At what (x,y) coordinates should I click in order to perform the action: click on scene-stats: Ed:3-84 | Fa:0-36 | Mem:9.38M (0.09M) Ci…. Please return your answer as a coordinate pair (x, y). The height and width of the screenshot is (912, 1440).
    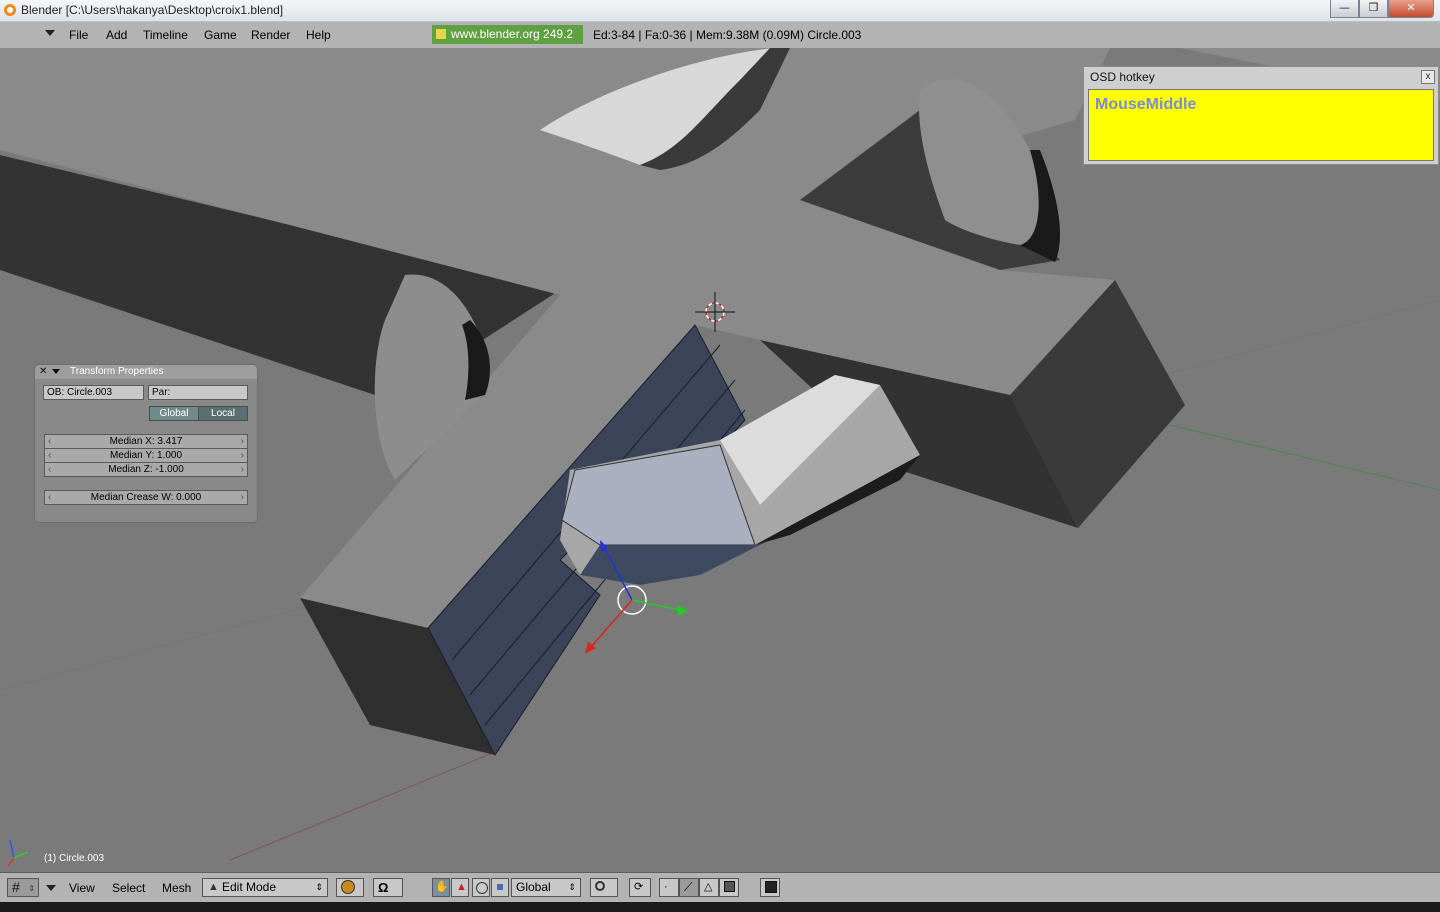
    Looking at the image, I should click on (727, 35).